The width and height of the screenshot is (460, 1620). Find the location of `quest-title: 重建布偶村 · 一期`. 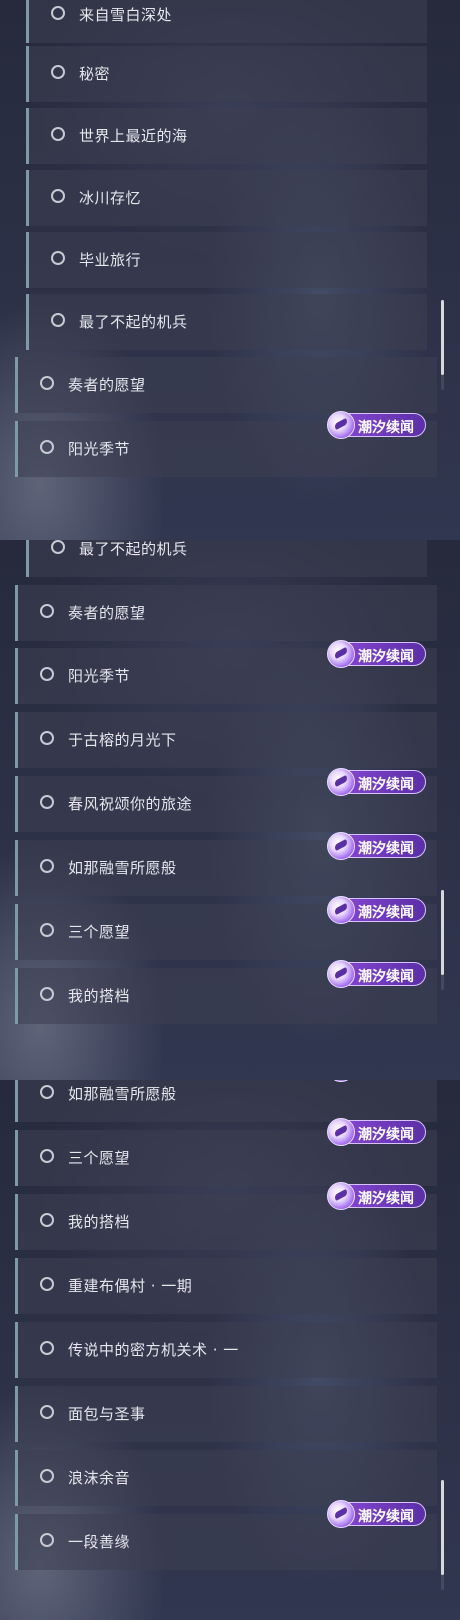

quest-title: 重建布偶村 · 一期 is located at coordinates (130, 1286).